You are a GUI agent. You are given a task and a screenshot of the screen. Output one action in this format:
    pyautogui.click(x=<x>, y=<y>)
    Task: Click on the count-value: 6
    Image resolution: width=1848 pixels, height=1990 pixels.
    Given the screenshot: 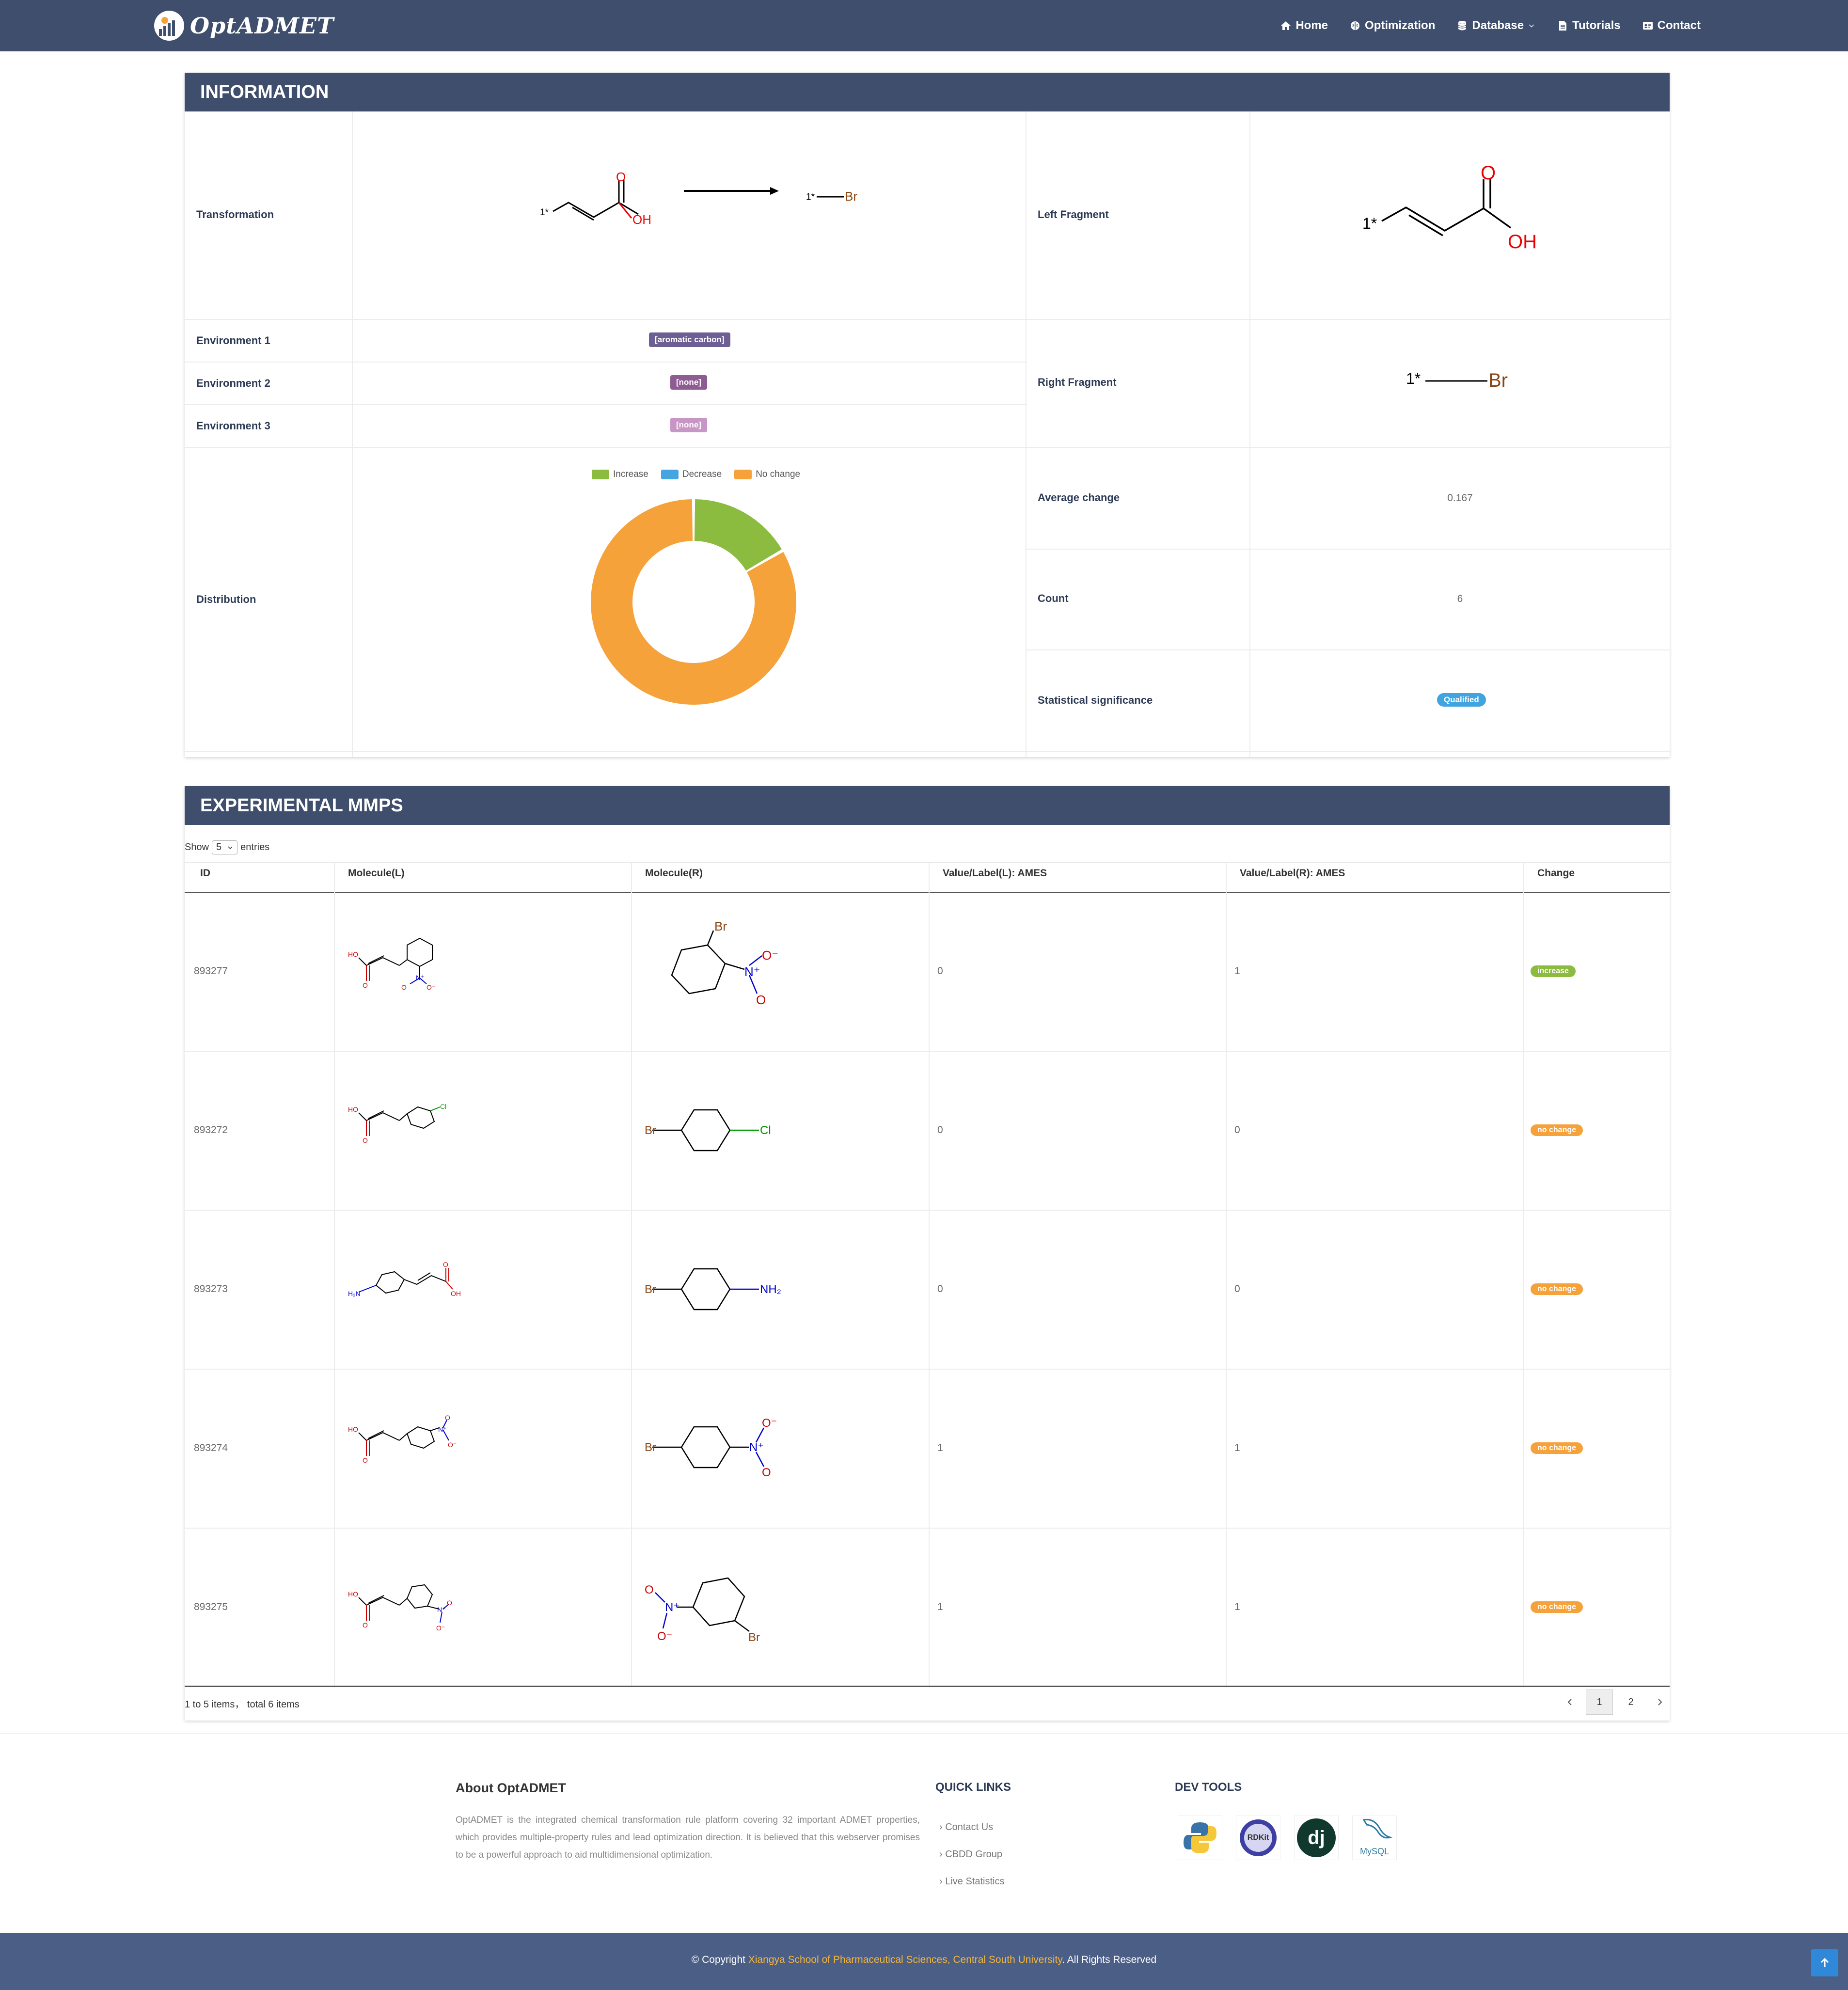 What is the action you would take?
    pyautogui.click(x=1460, y=598)
    